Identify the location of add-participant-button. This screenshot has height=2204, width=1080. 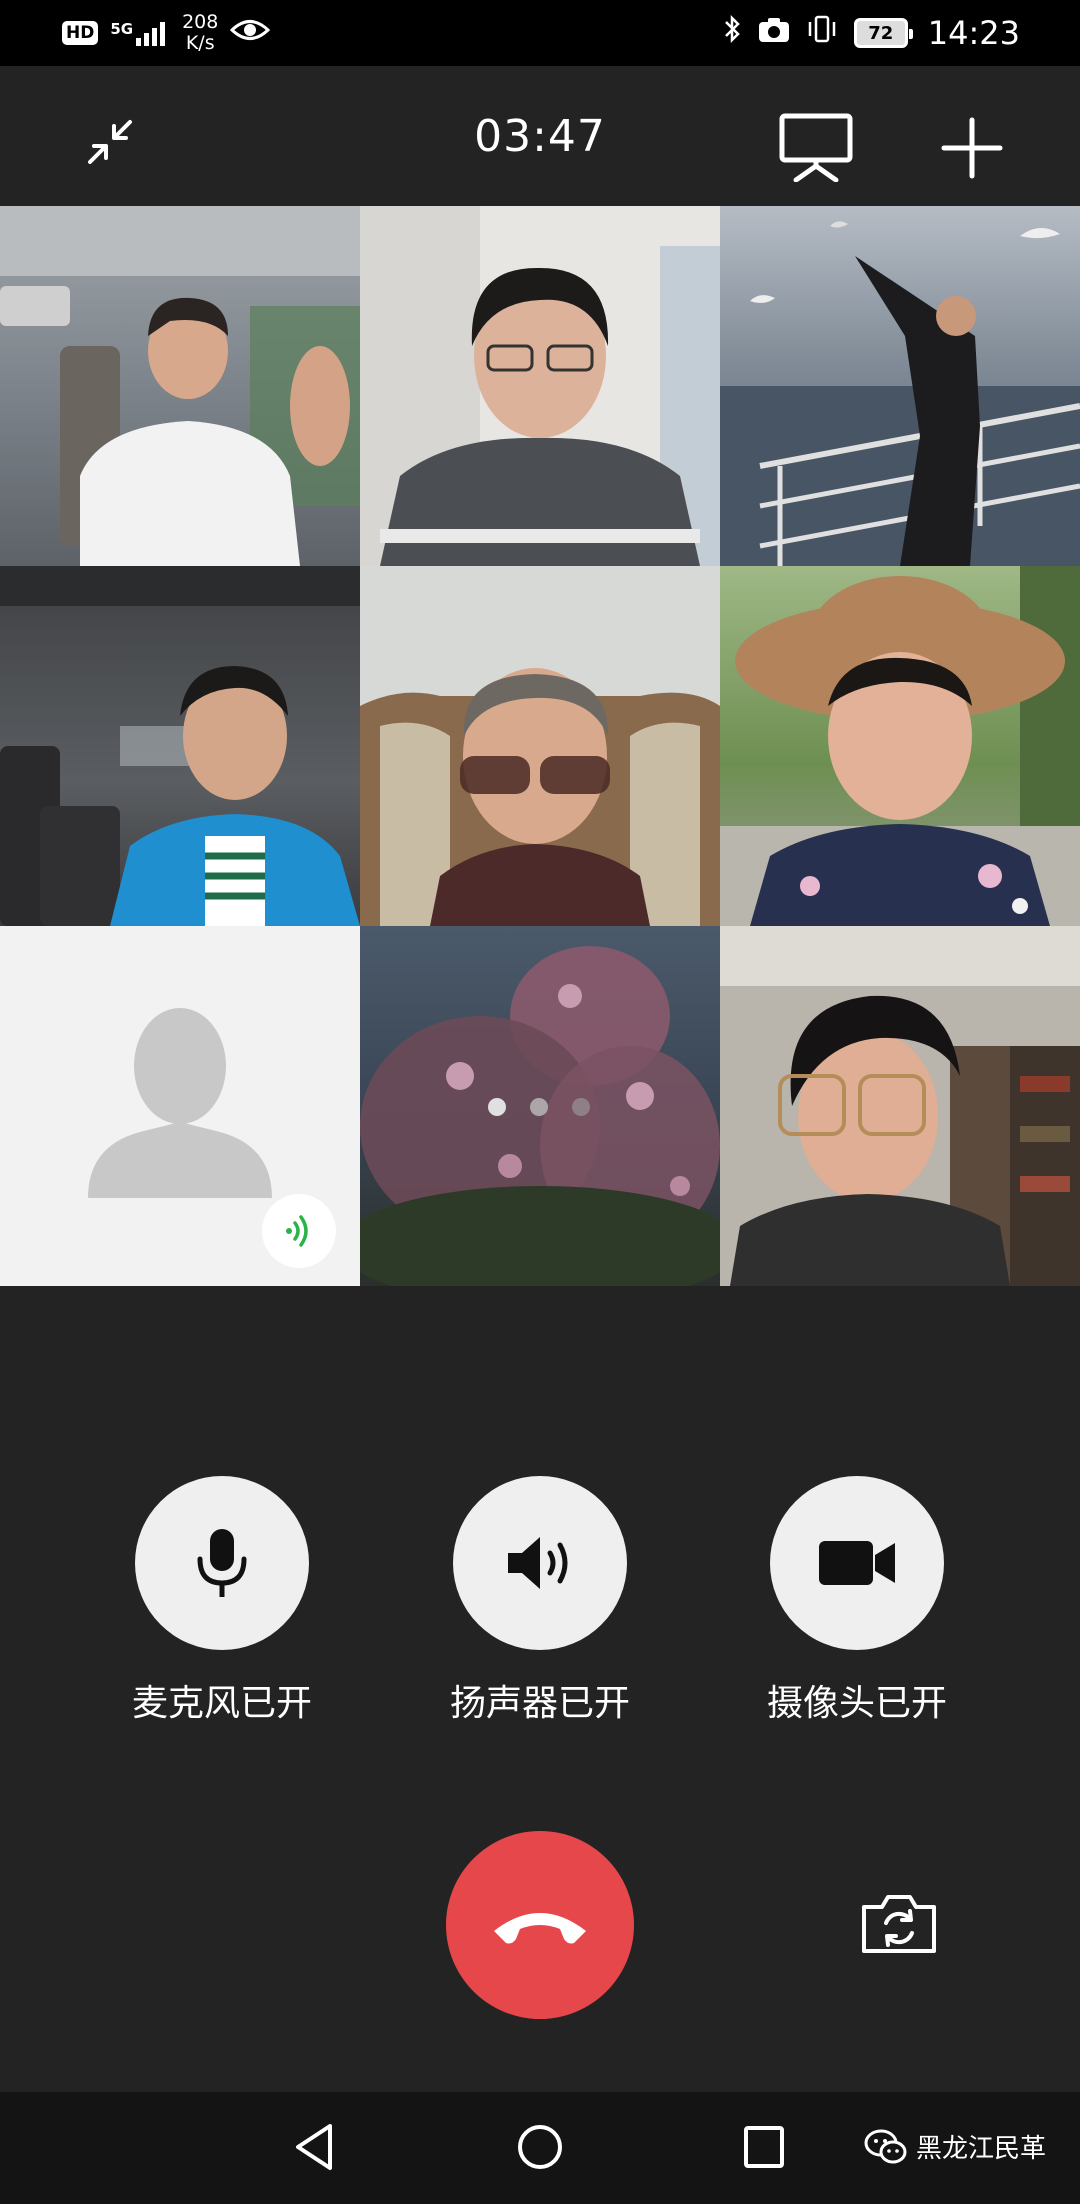
(972, 150).